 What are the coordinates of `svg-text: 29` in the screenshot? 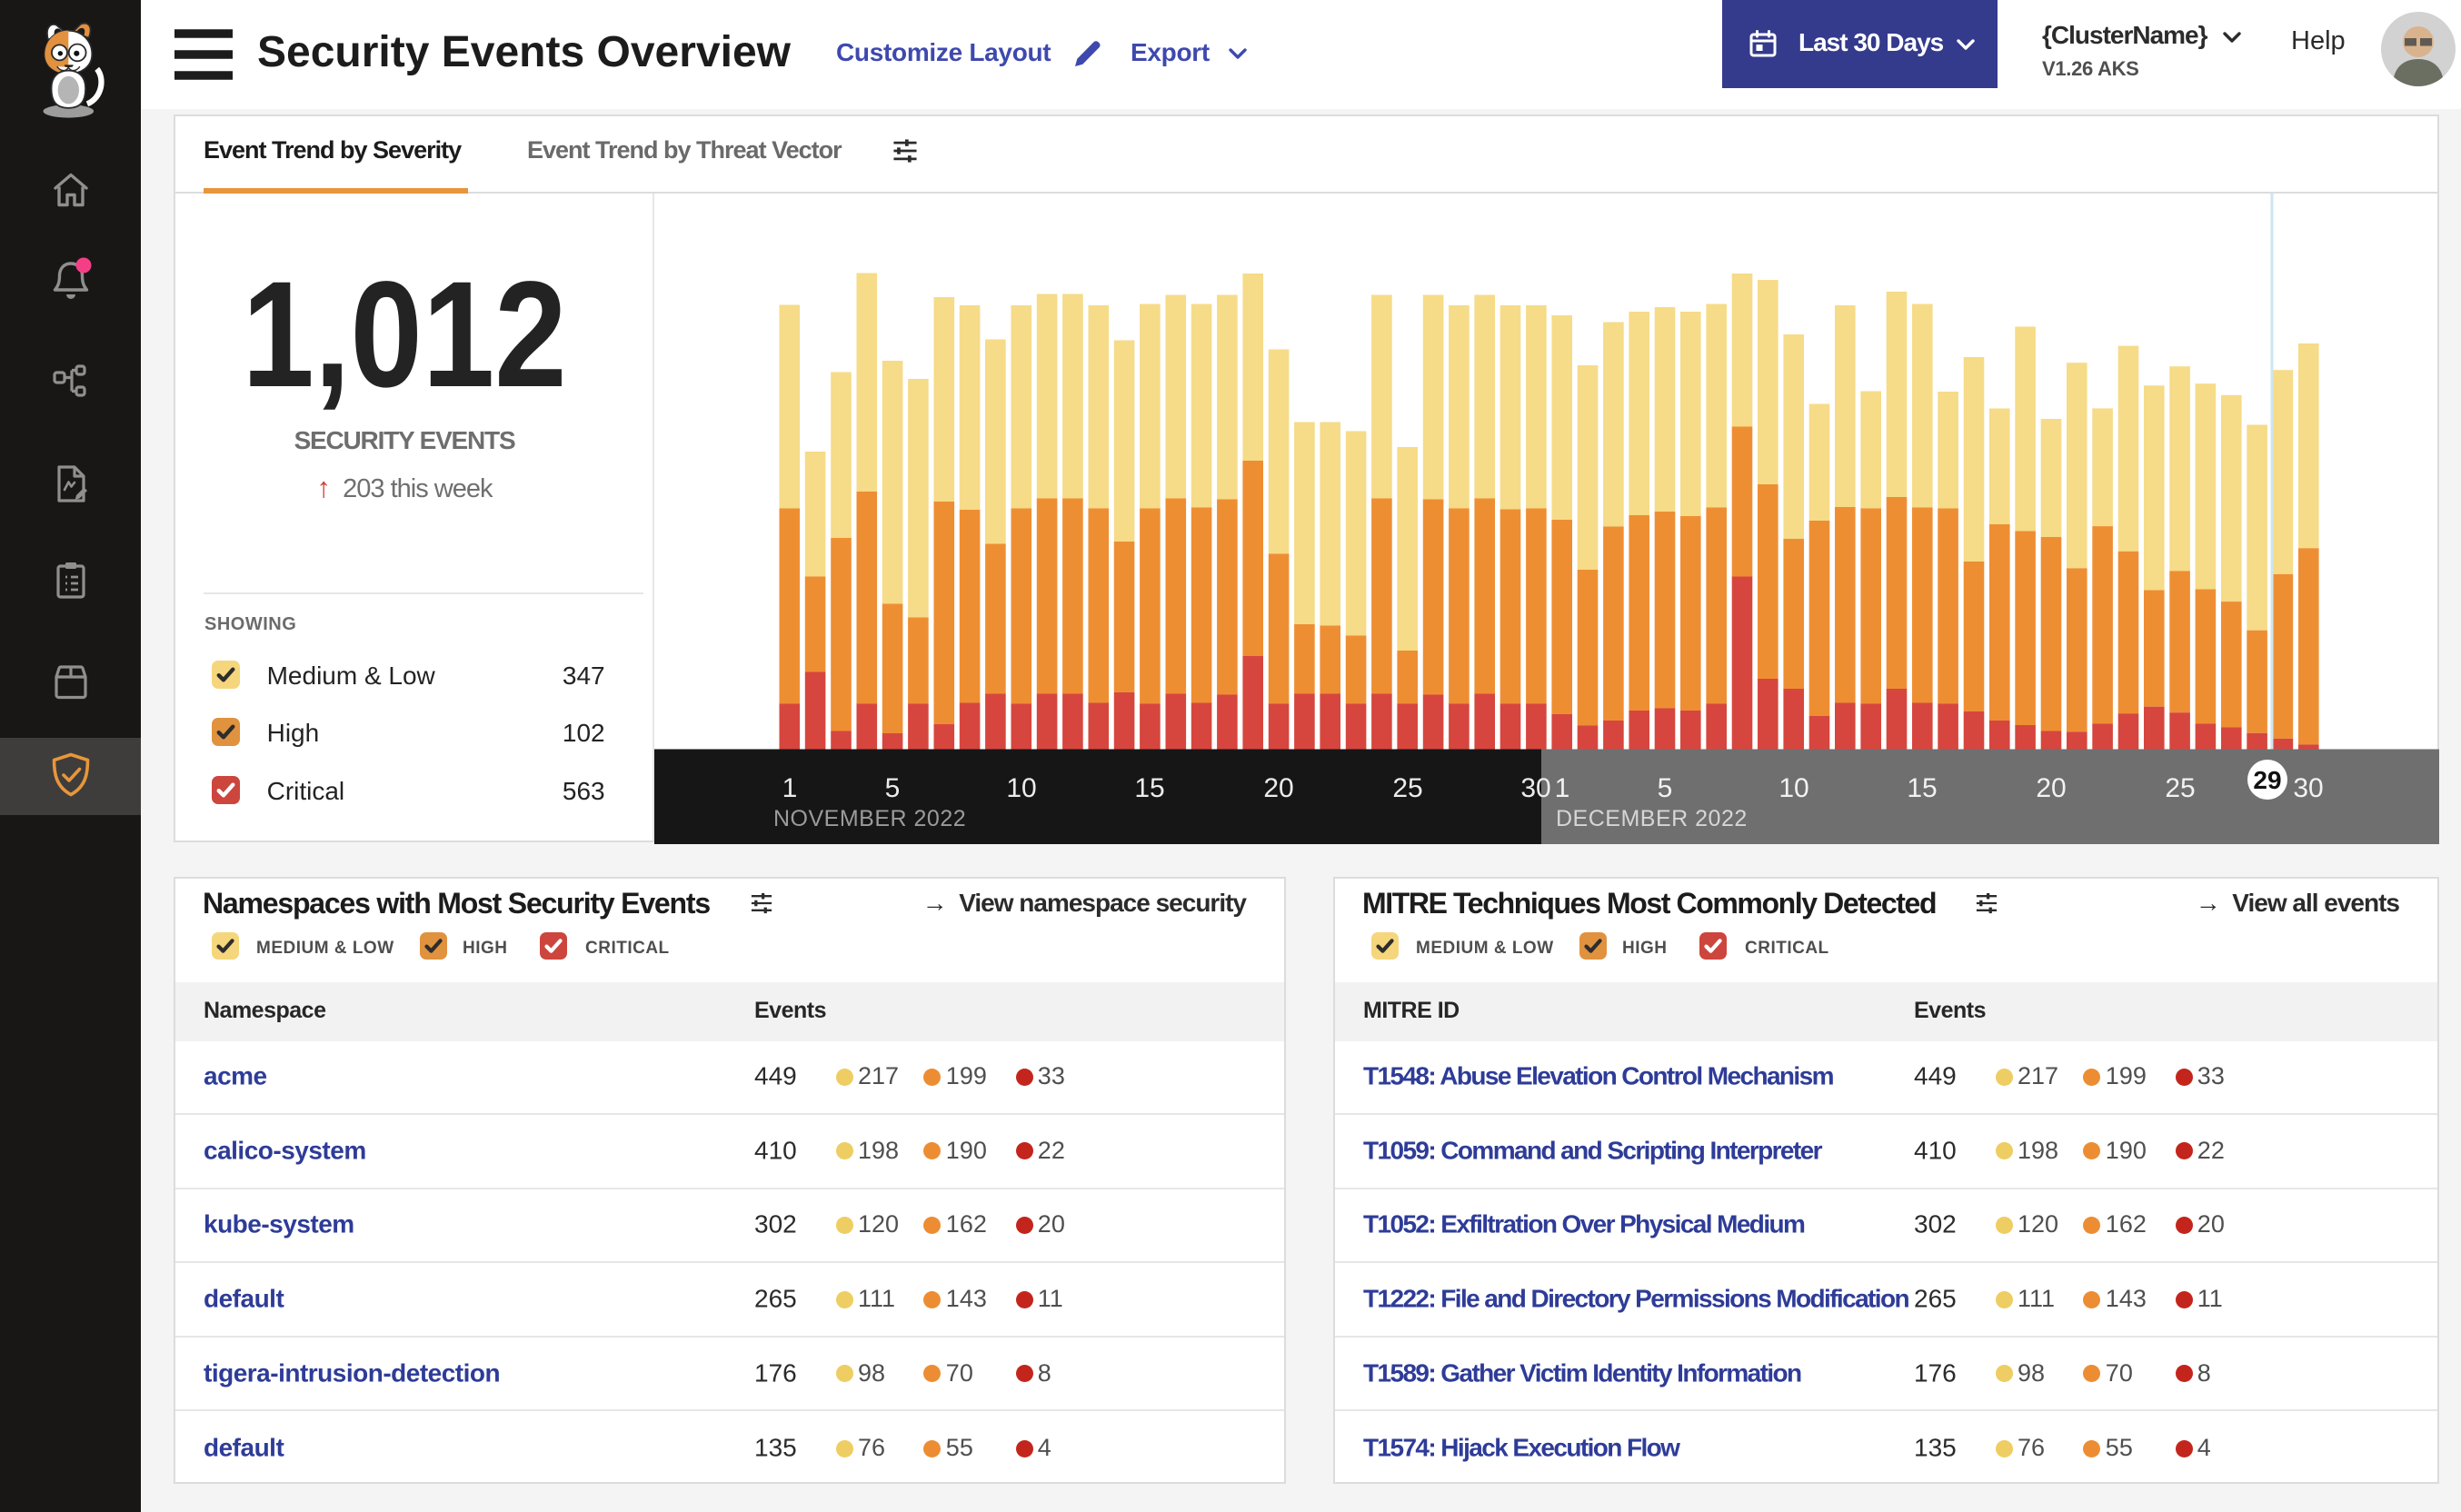 It's located at (2267, 780).